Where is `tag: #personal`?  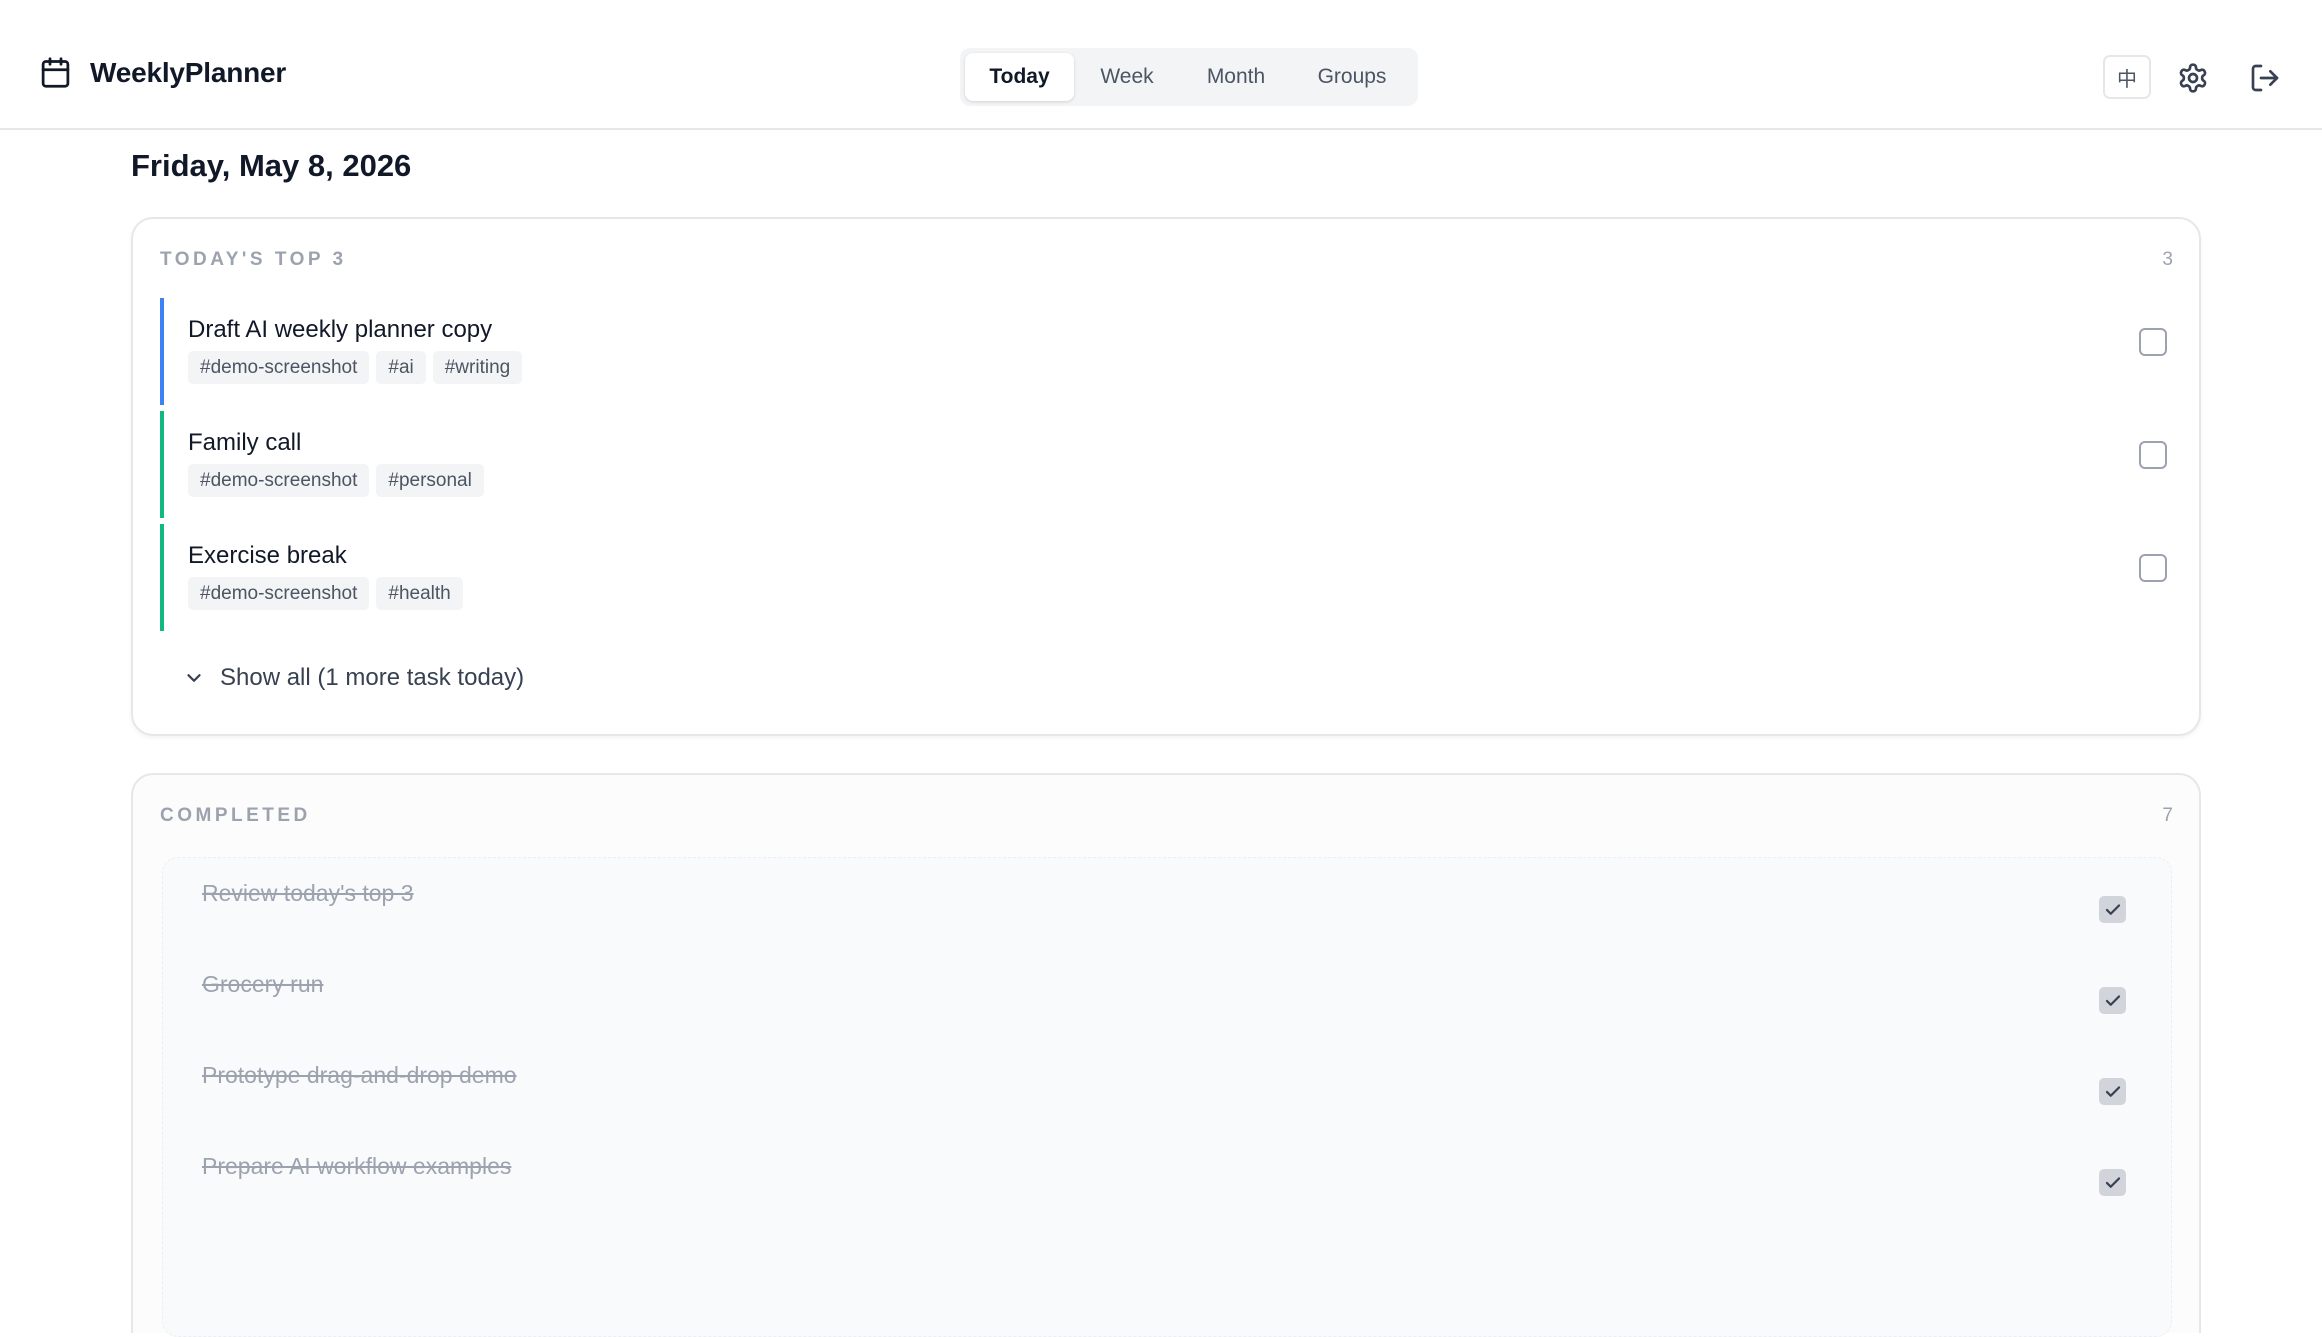 tag: #personal is located at coordinates (430, 480).